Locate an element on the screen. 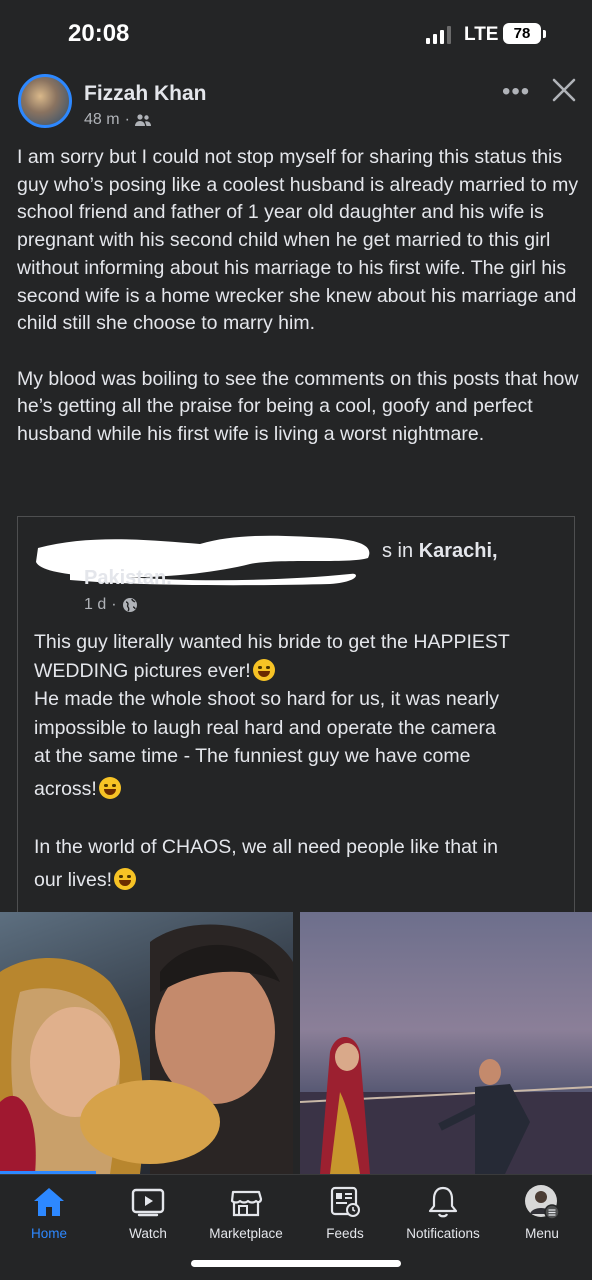 The width and height of the screenshot is (592, 1280). nav-feeds: Feeds is located at coordinates (345, 1212).